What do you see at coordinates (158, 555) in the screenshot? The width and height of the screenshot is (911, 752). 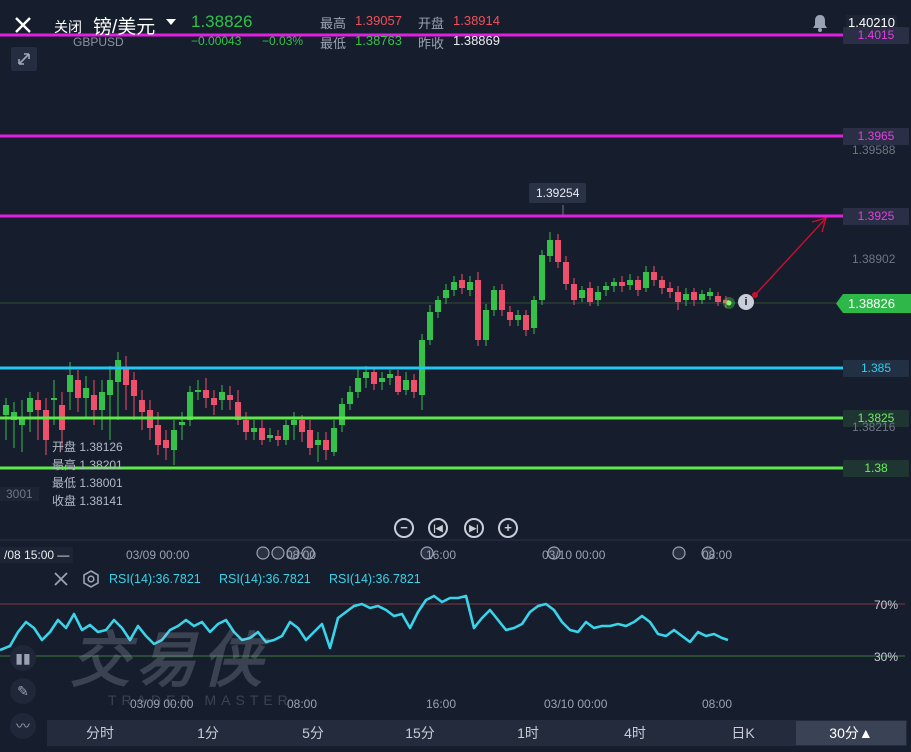 I see `time-label-1: 03/09 00:00` at bounding box center [158, 555].